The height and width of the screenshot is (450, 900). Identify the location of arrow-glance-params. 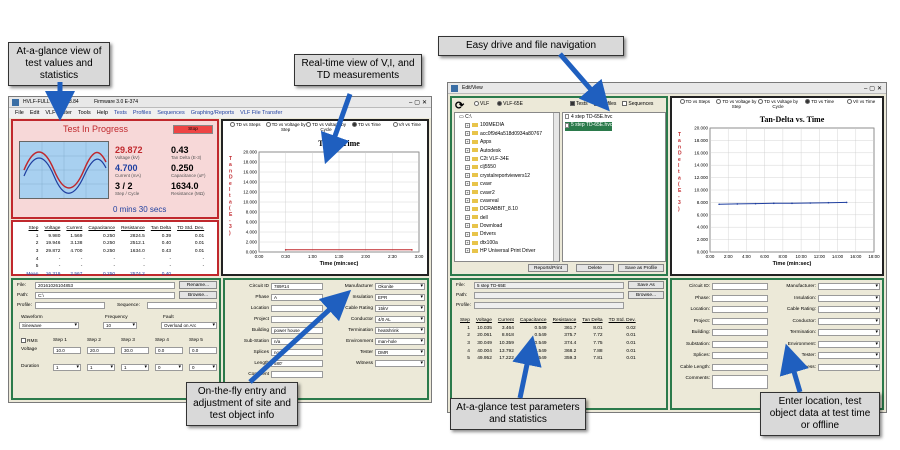
(527, 367).